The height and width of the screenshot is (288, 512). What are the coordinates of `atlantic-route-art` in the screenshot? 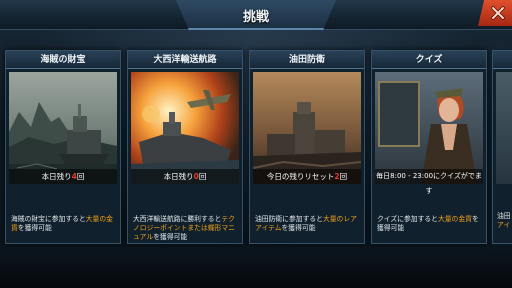 It's located at (185, 128).